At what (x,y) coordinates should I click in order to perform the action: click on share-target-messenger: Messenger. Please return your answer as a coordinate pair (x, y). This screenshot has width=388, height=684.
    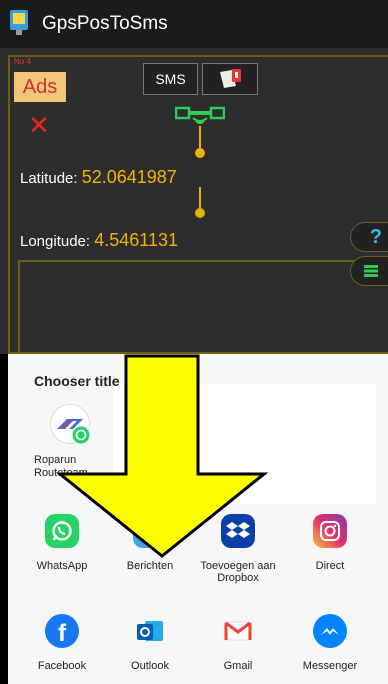
    Looking at the image, I should click on (330, 643).